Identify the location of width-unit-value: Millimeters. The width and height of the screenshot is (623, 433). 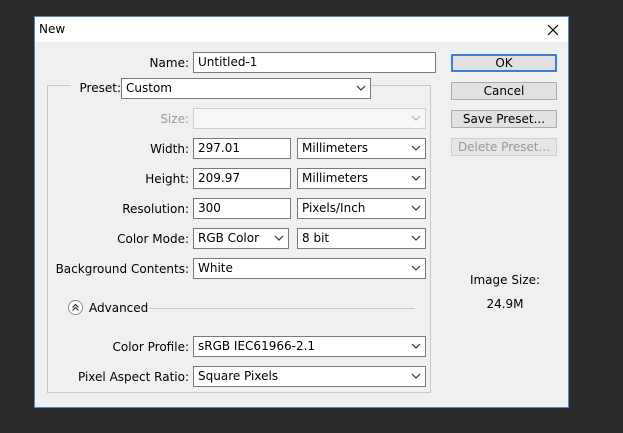
(335, 148).